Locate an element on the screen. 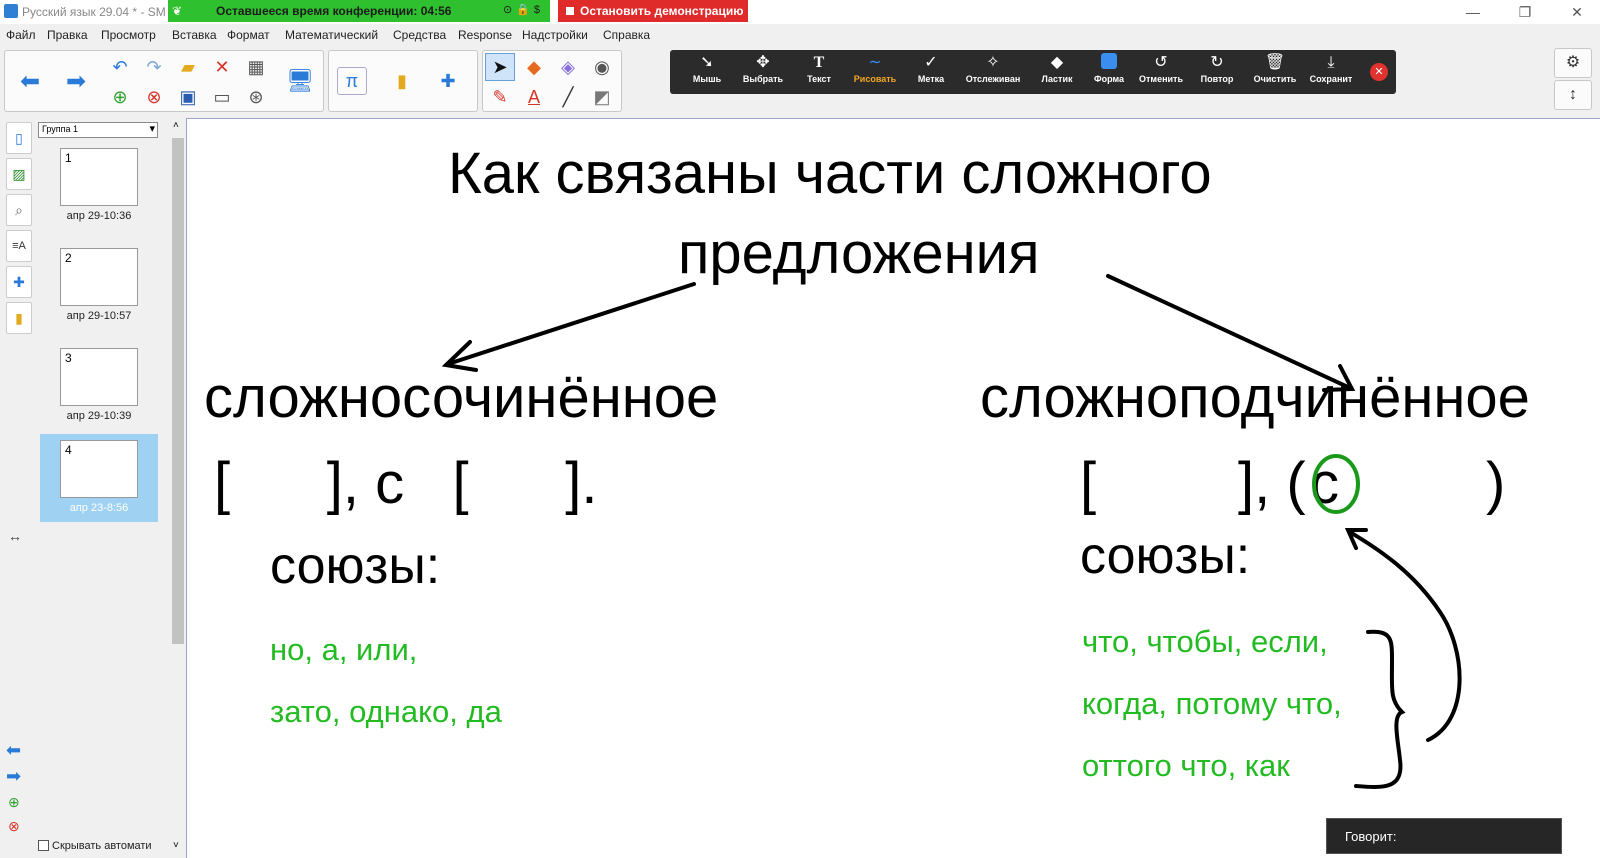  menu-edit: Правка is located at coordinates (67, 35).